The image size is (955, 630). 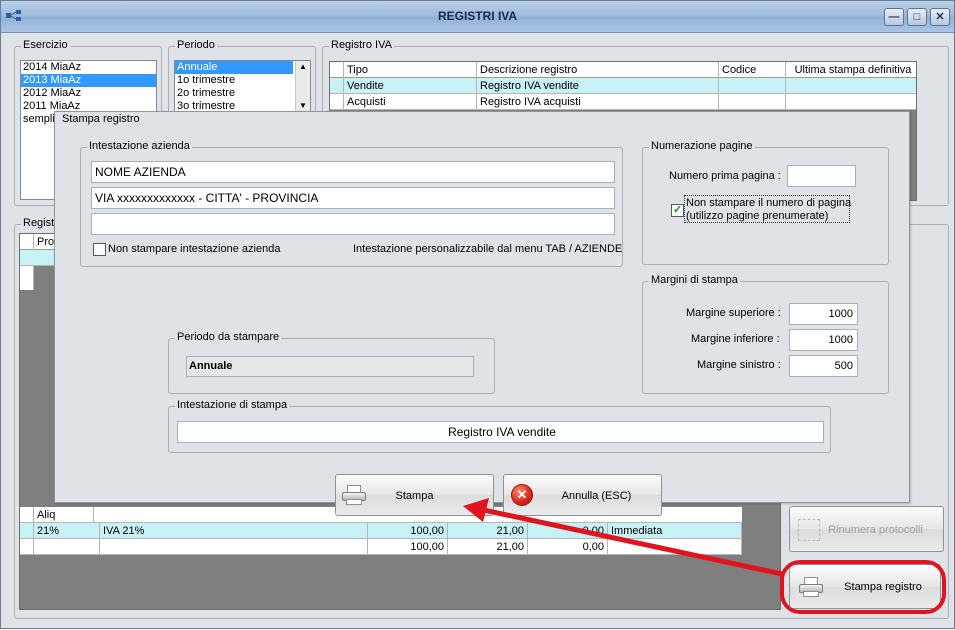 I want to click on margini-stampa-label: Margini di stampa, so click(x=694, y=280).